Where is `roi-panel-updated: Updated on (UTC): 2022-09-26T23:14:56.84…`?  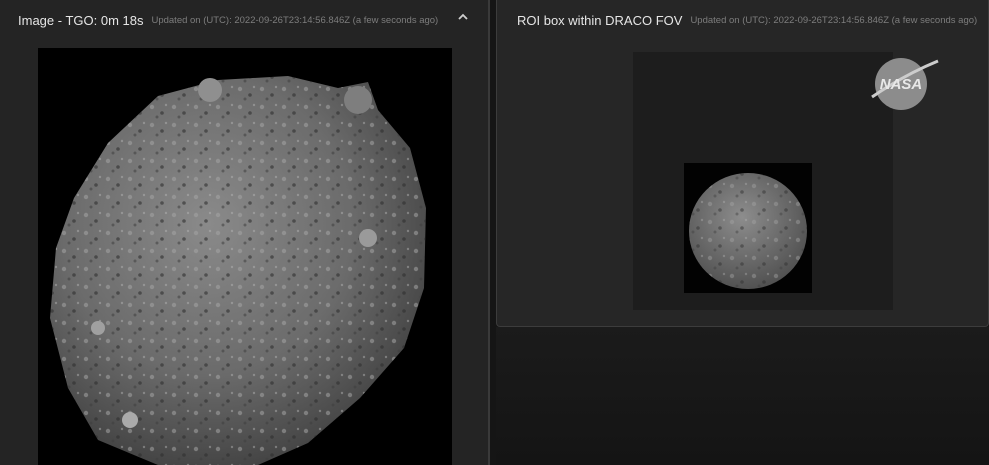
roi-panel-updated: Updated on (UTC): 2022-09-26T23:14:56.84… is located at coordinates (834, 20).